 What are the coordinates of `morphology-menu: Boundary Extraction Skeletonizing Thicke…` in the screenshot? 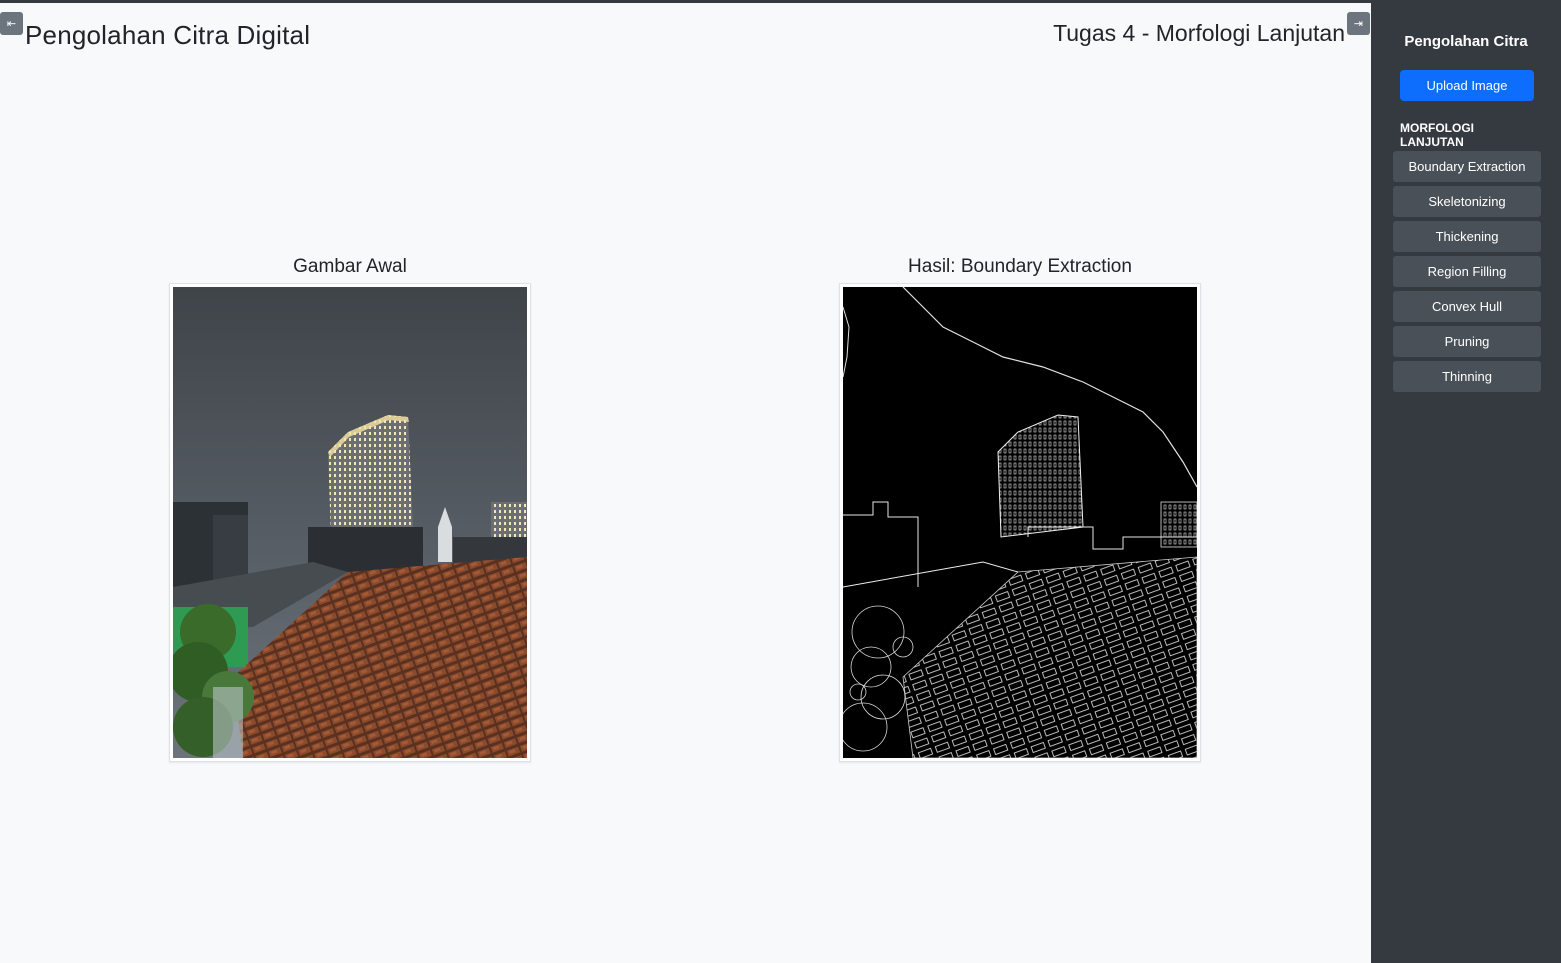 It's located at (1467, 273).